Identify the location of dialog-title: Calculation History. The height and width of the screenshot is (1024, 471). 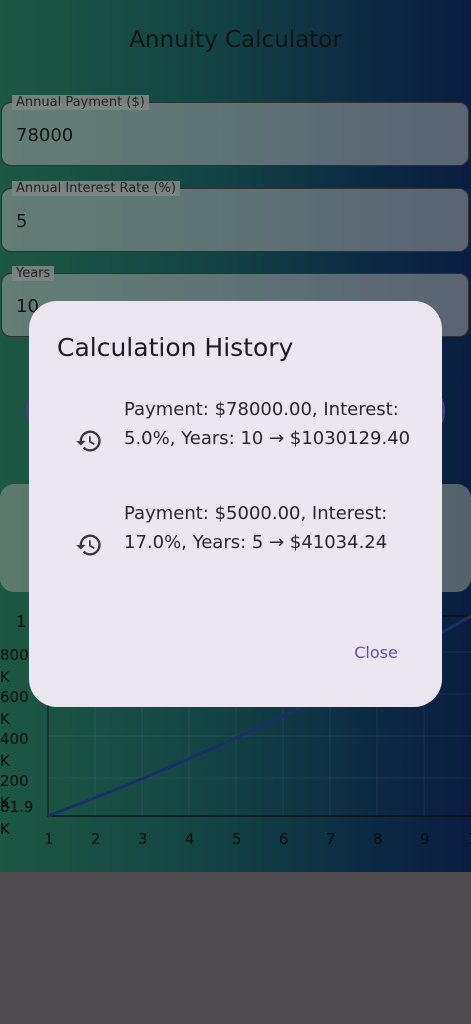
(175, 347).